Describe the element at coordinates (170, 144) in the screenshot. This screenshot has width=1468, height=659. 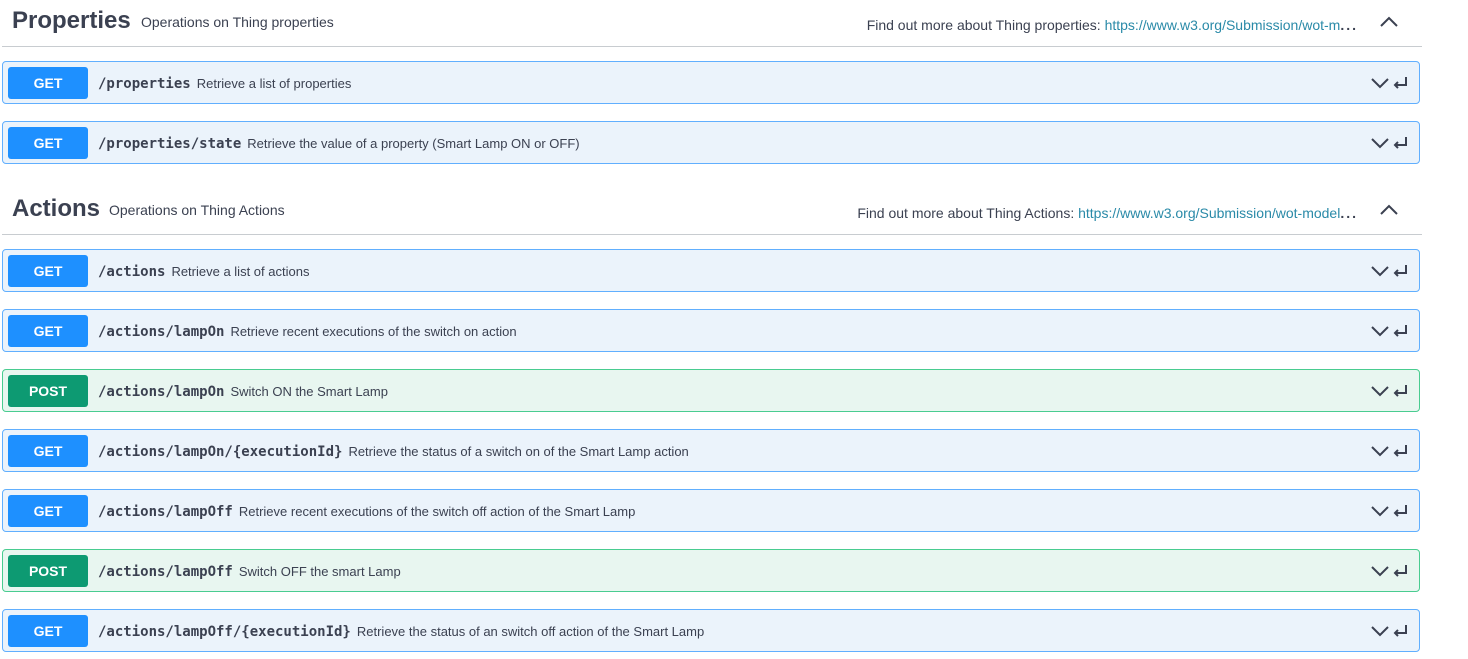
I see `path-text: /properties/state` at that location.